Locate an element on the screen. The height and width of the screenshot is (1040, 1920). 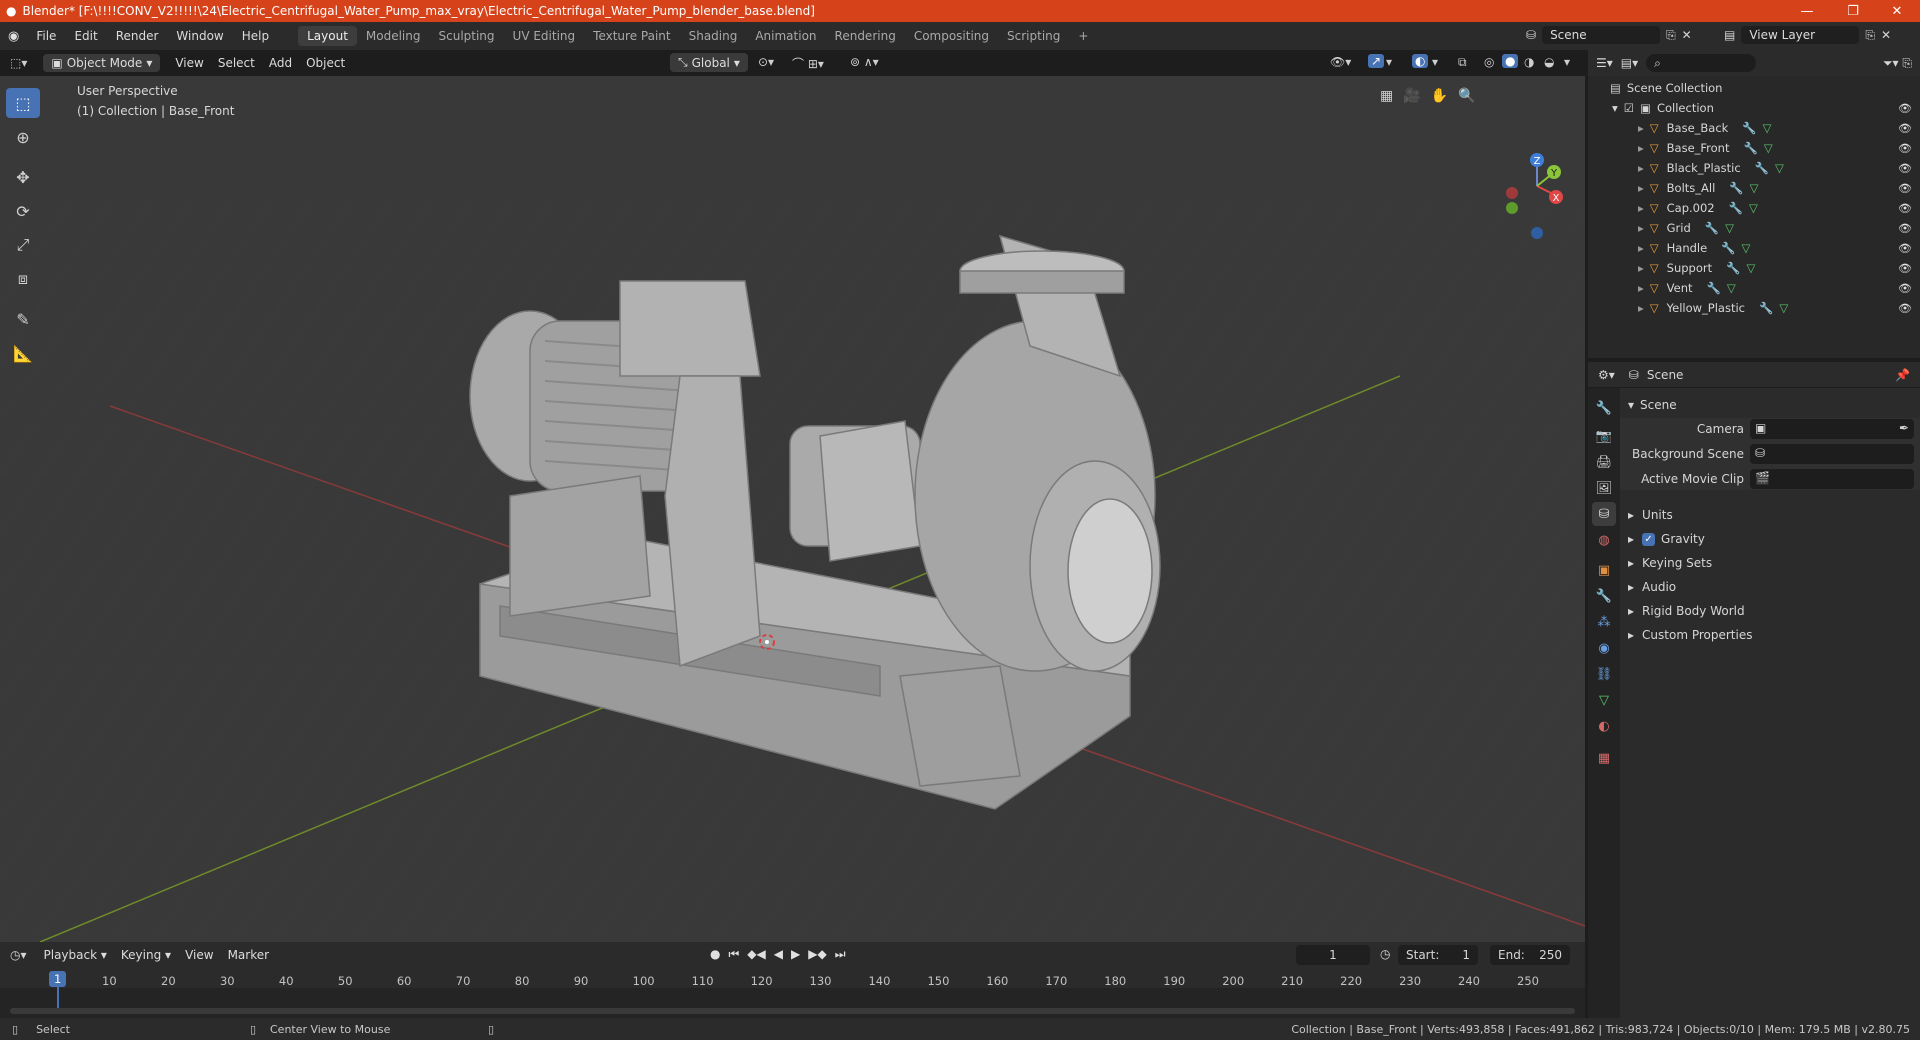
keying-sets-section: ▸ Keying Sets is located at coordinates (1774, 563).